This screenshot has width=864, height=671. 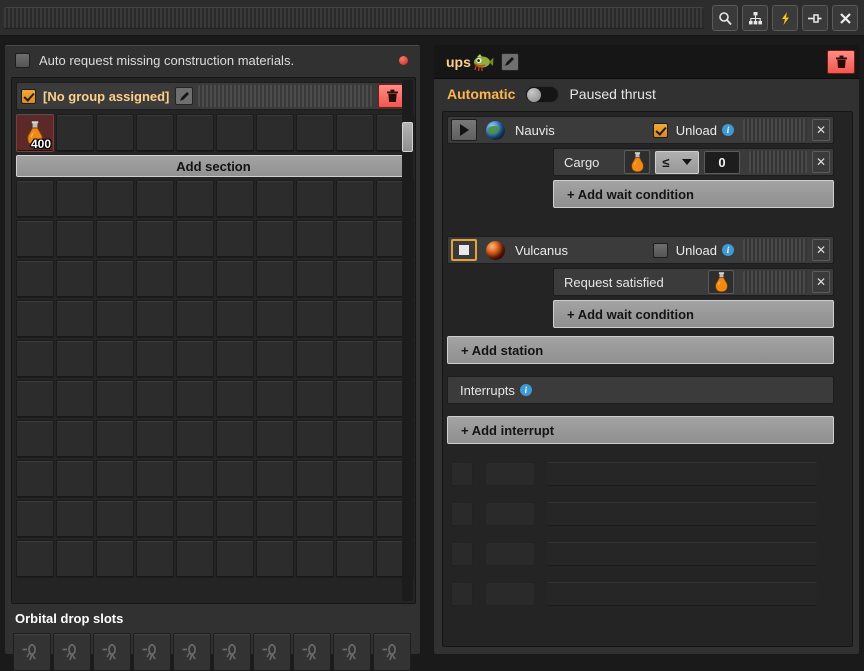 I want to click on condition-remove-button: ✕, so click(x=821, y=162).